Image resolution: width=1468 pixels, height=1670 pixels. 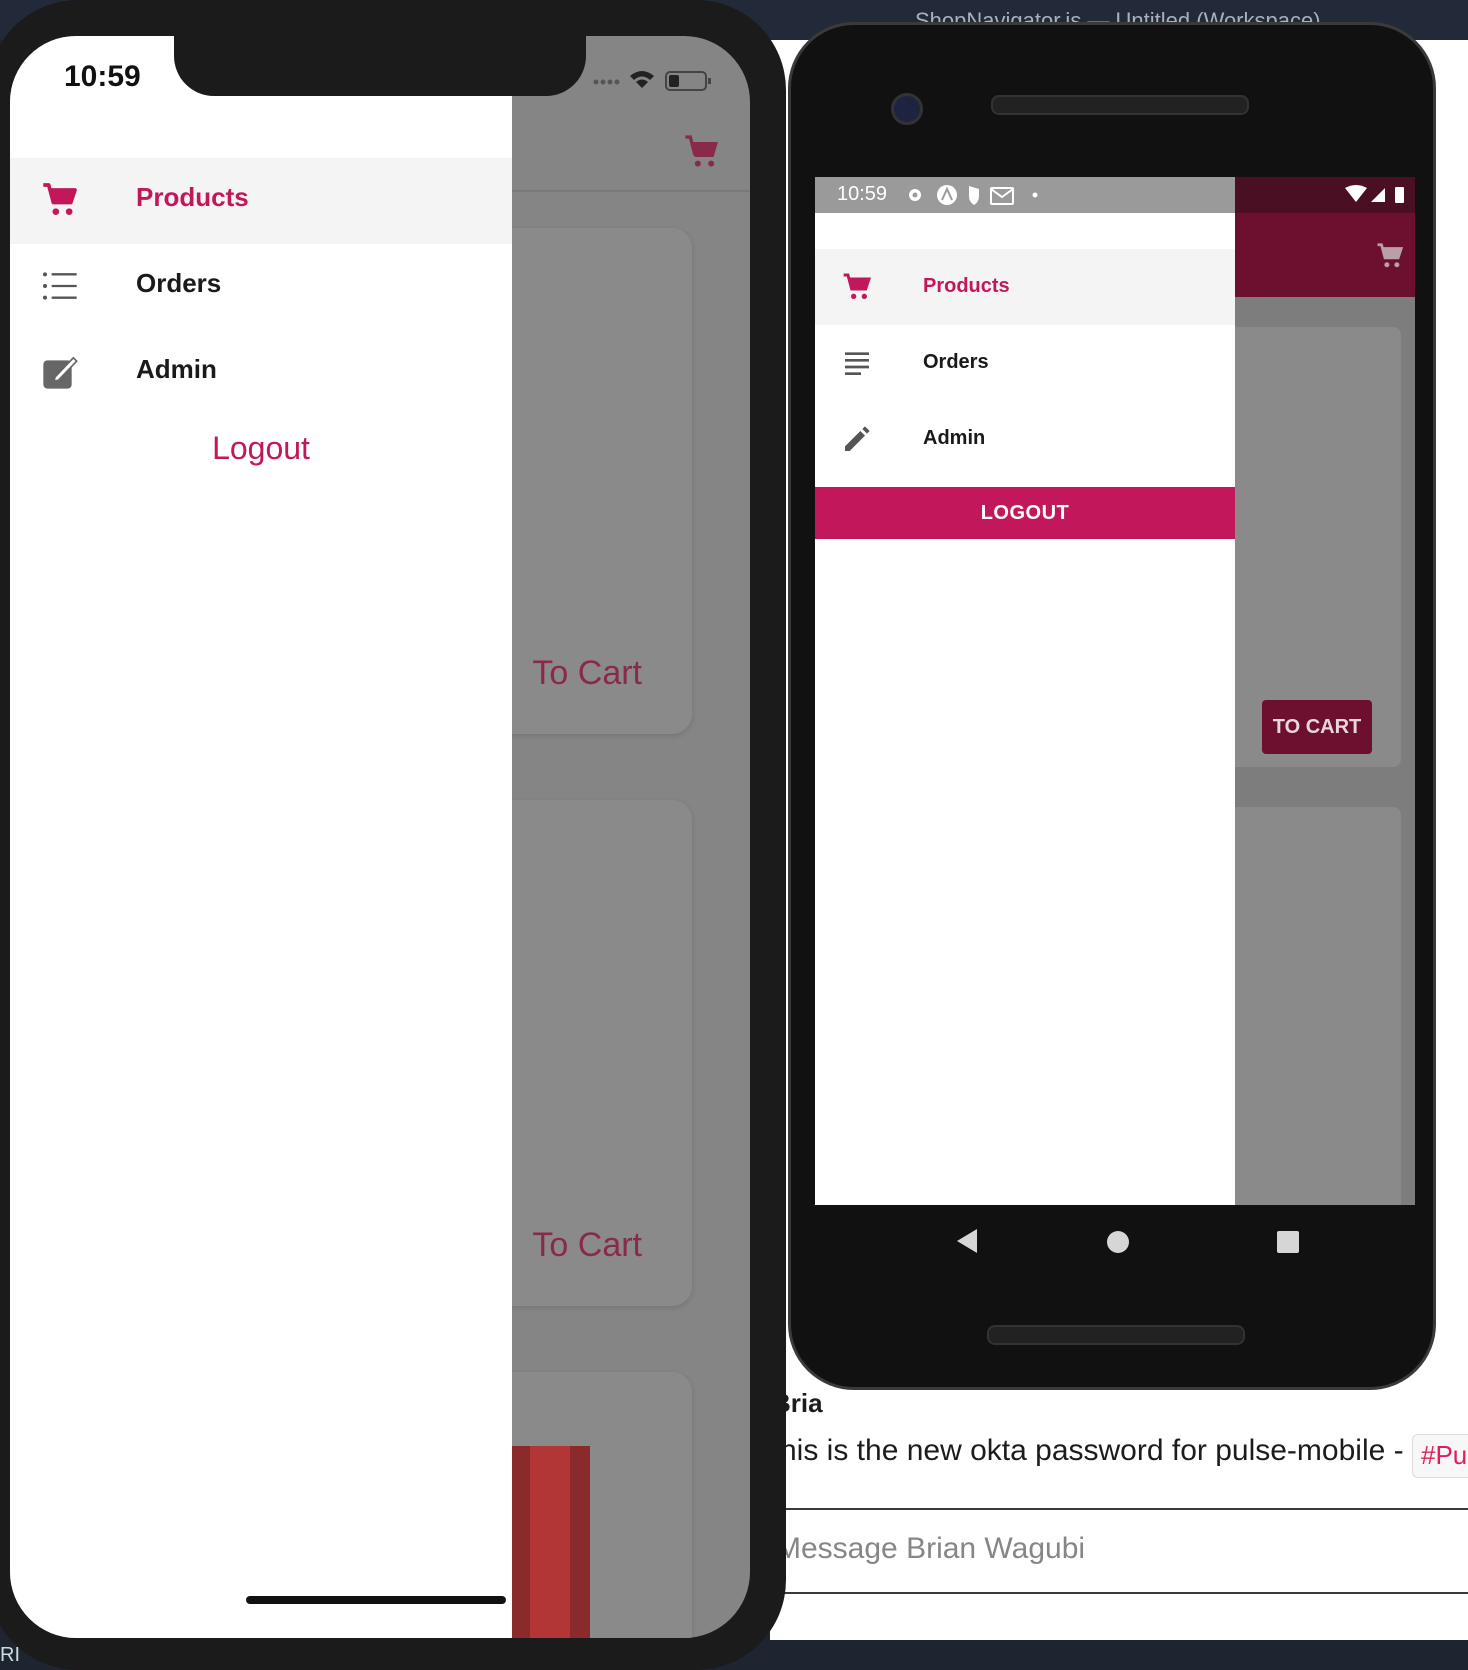 I want to click on mail-icon, so click(x=1002, y=196).